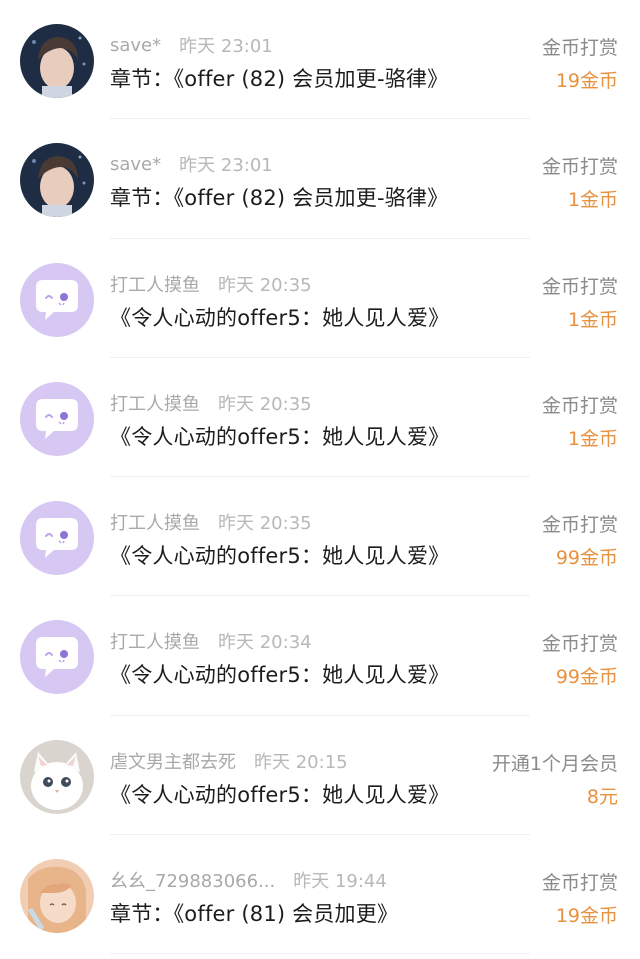 This screenshot has height=959, width=640. I want to click on record-meta: 虐文男主都去死 昨天 20:15, so click(229, 761).